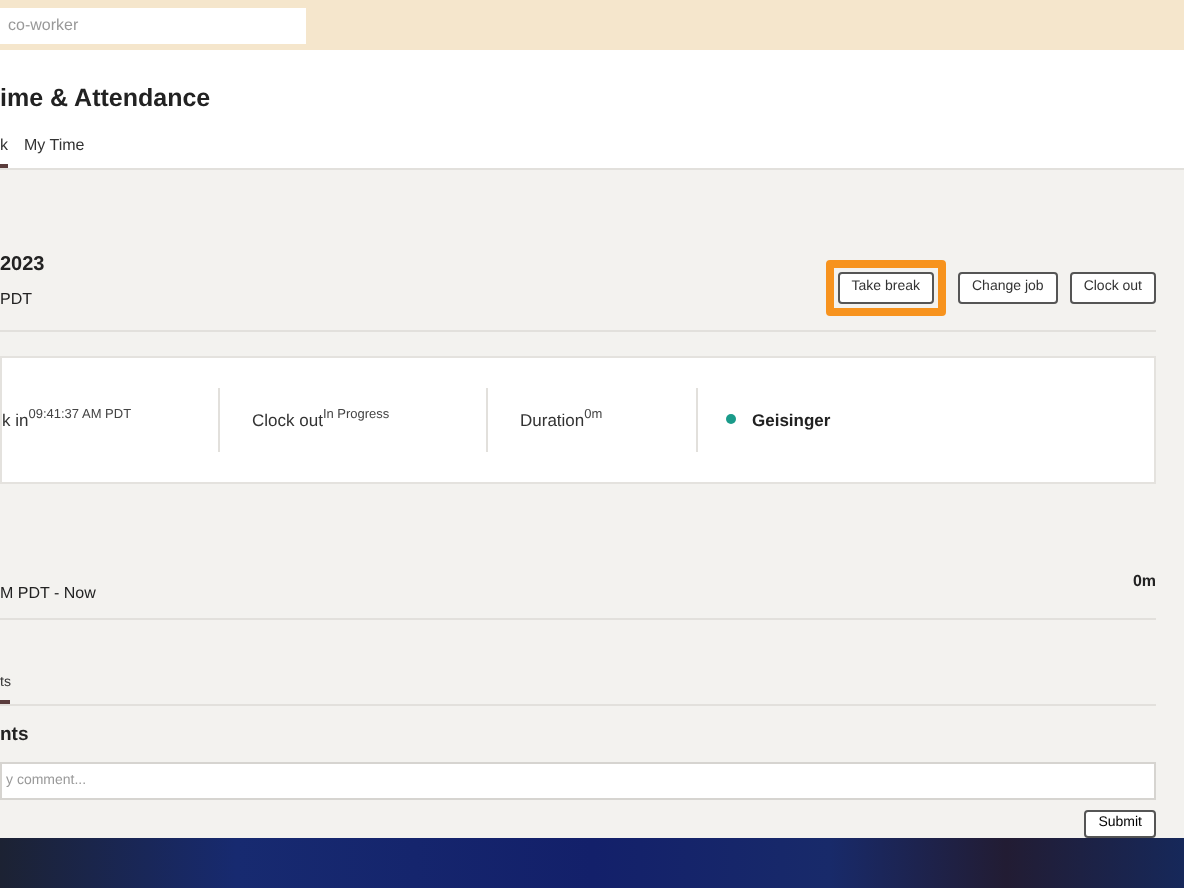 This screenshot has width=1184, height=888. I want to click on tab: My Time, so click(54, 151).